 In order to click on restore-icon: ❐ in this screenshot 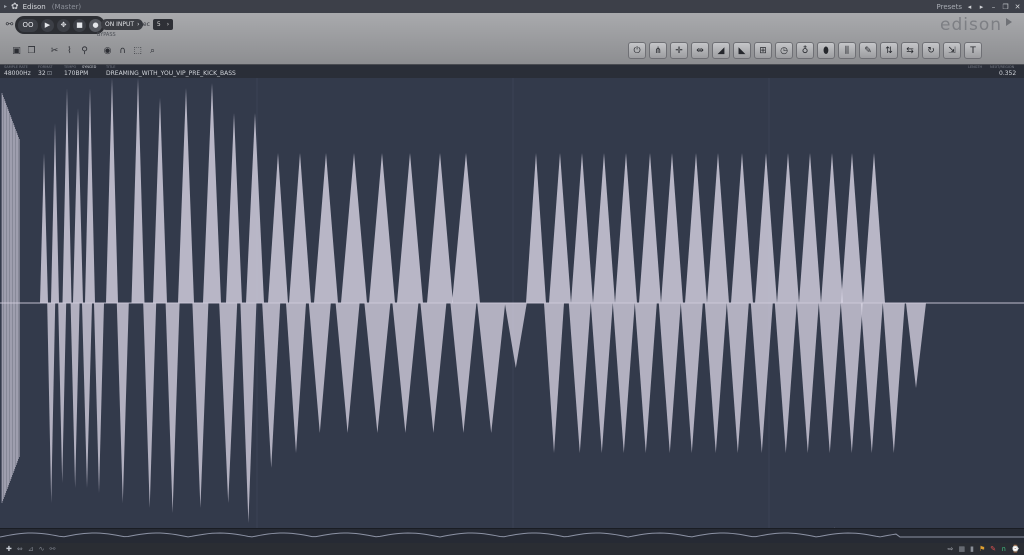, I will do `click(1005, 6)`.